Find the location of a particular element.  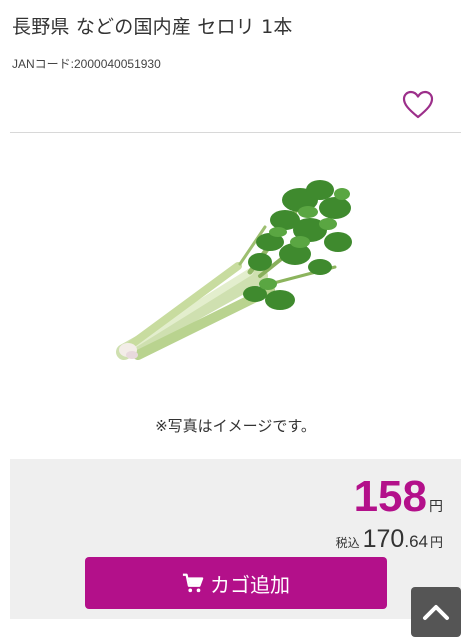

tax-price-integer: 170 is located at coordinates (383, 539).